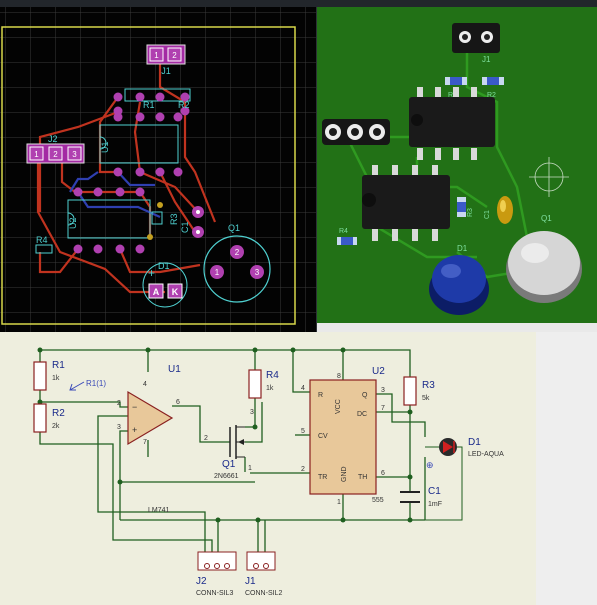 The height and width of the screenshot is (605, 597). I want to click on u2-value: 555, so click(378, 500).